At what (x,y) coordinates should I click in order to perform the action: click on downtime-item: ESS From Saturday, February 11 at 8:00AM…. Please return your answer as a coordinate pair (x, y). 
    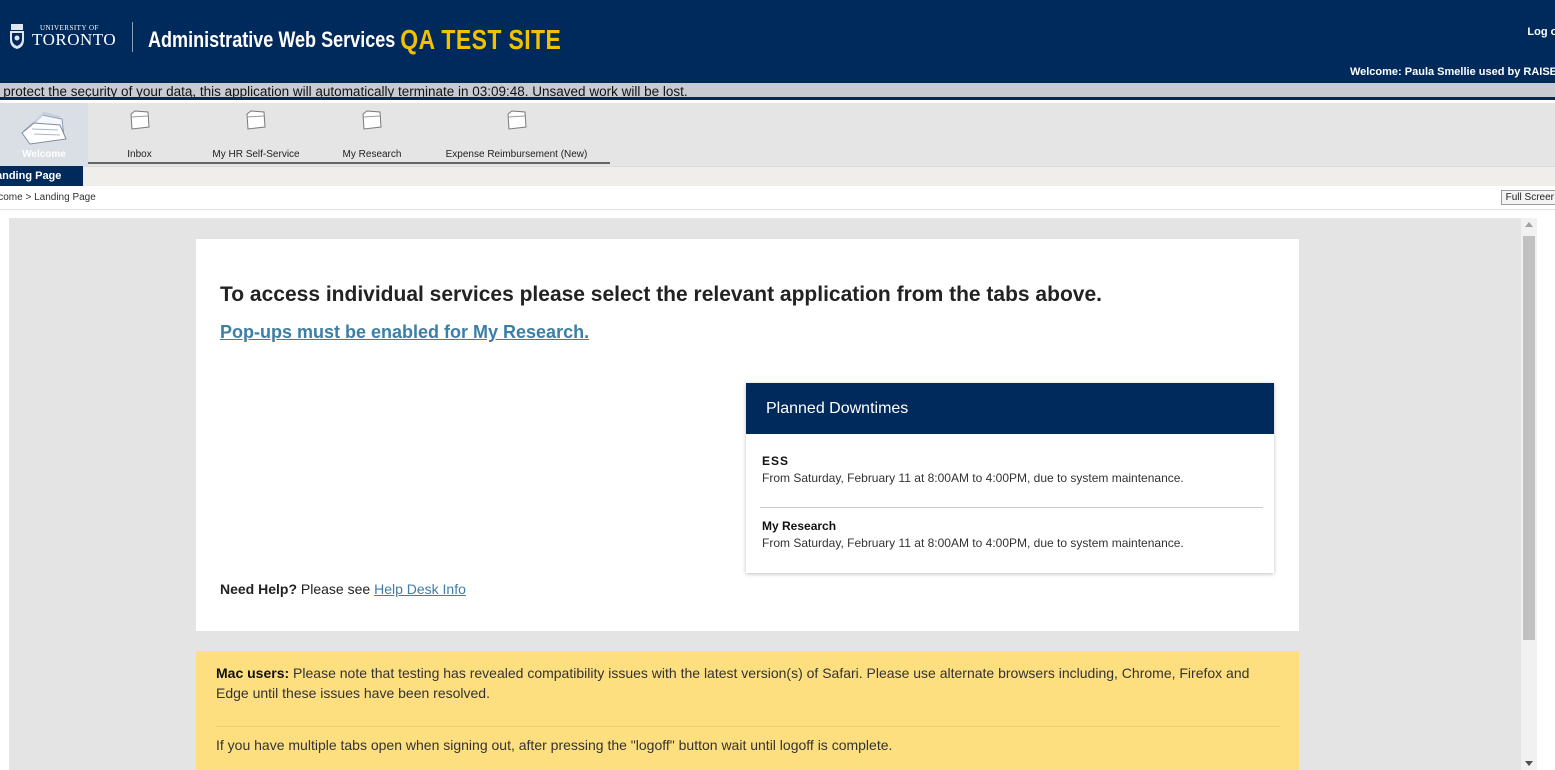
    Looking at the image, I should click on (1013, 469).